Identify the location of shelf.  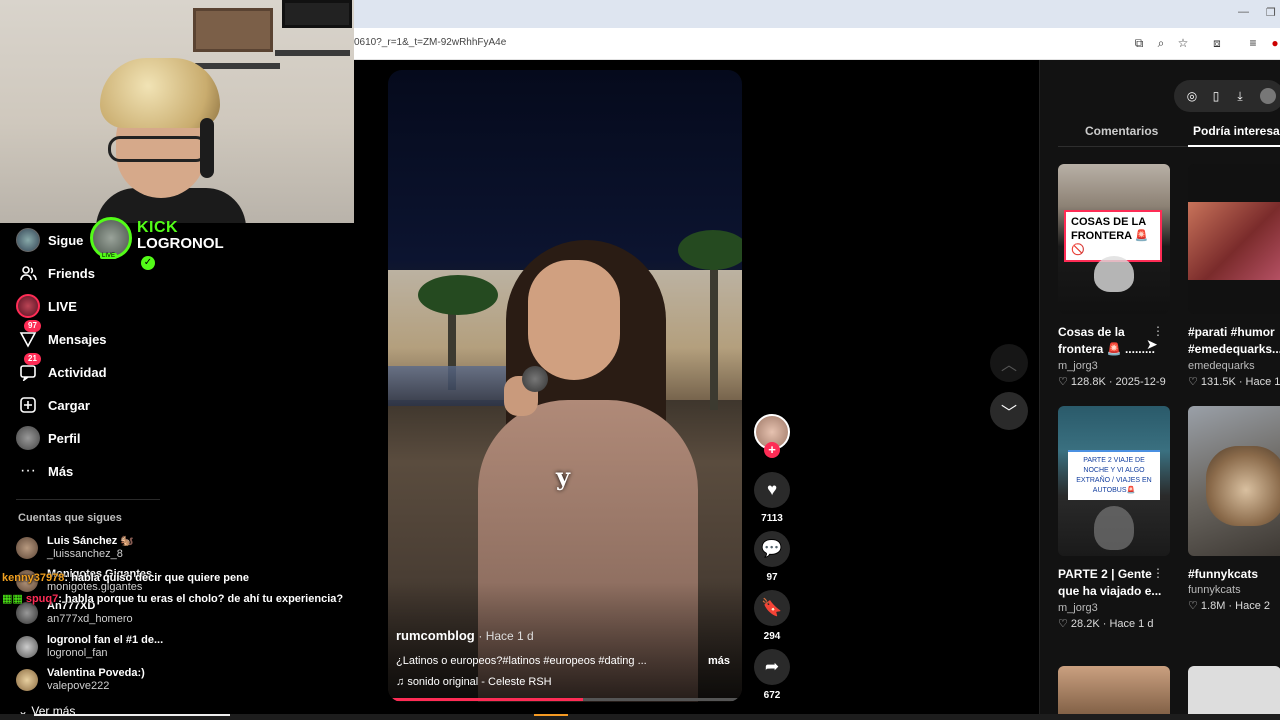
(312, 53).